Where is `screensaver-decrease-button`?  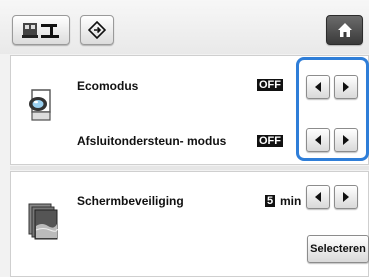 screensaver-decrease-button is located at coordinates (318, 197).